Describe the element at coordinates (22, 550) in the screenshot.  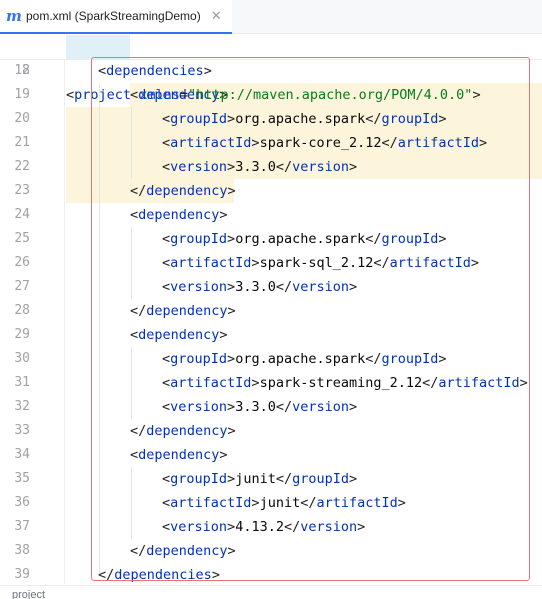
I see `line-number: 38` at that location.